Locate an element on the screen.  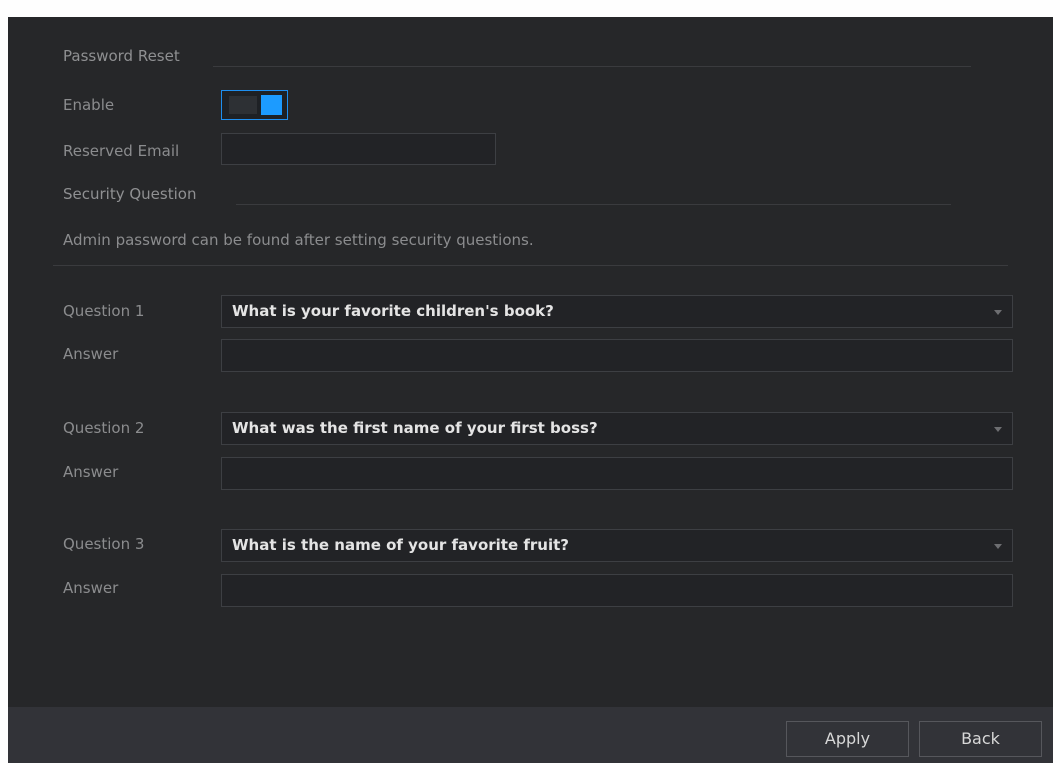
back-button: Back is located at coordinates (980, 739).